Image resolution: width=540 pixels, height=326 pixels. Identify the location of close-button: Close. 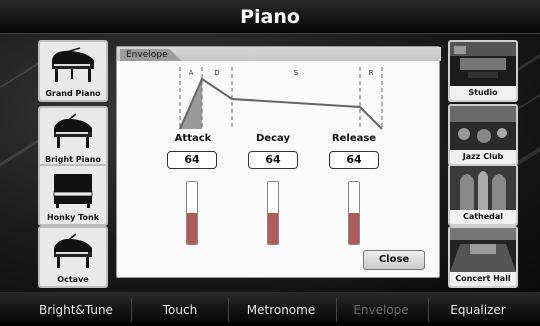
(394, 260).